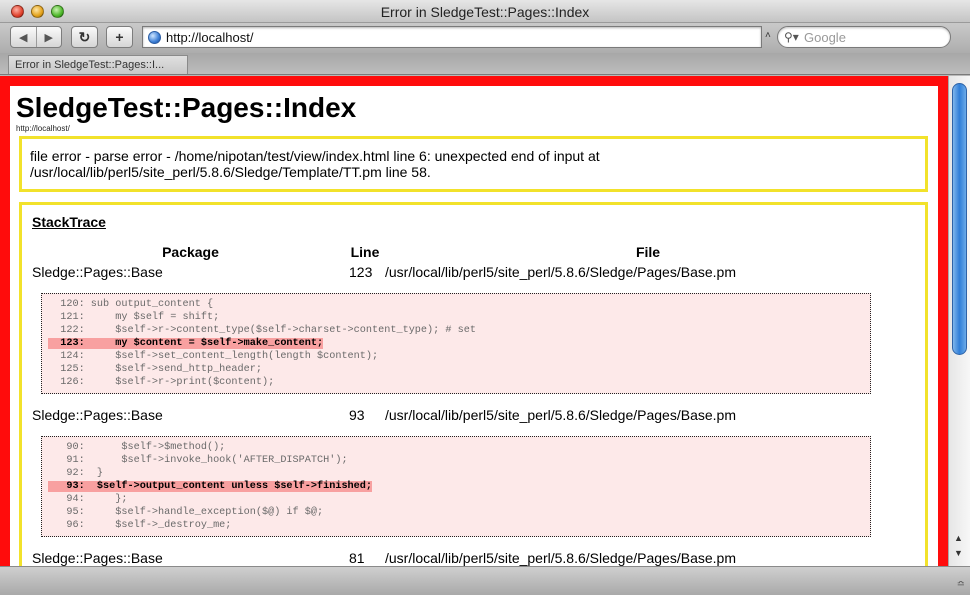  I want to click on search-field: ⚲▾ Google, so click(864, 37).